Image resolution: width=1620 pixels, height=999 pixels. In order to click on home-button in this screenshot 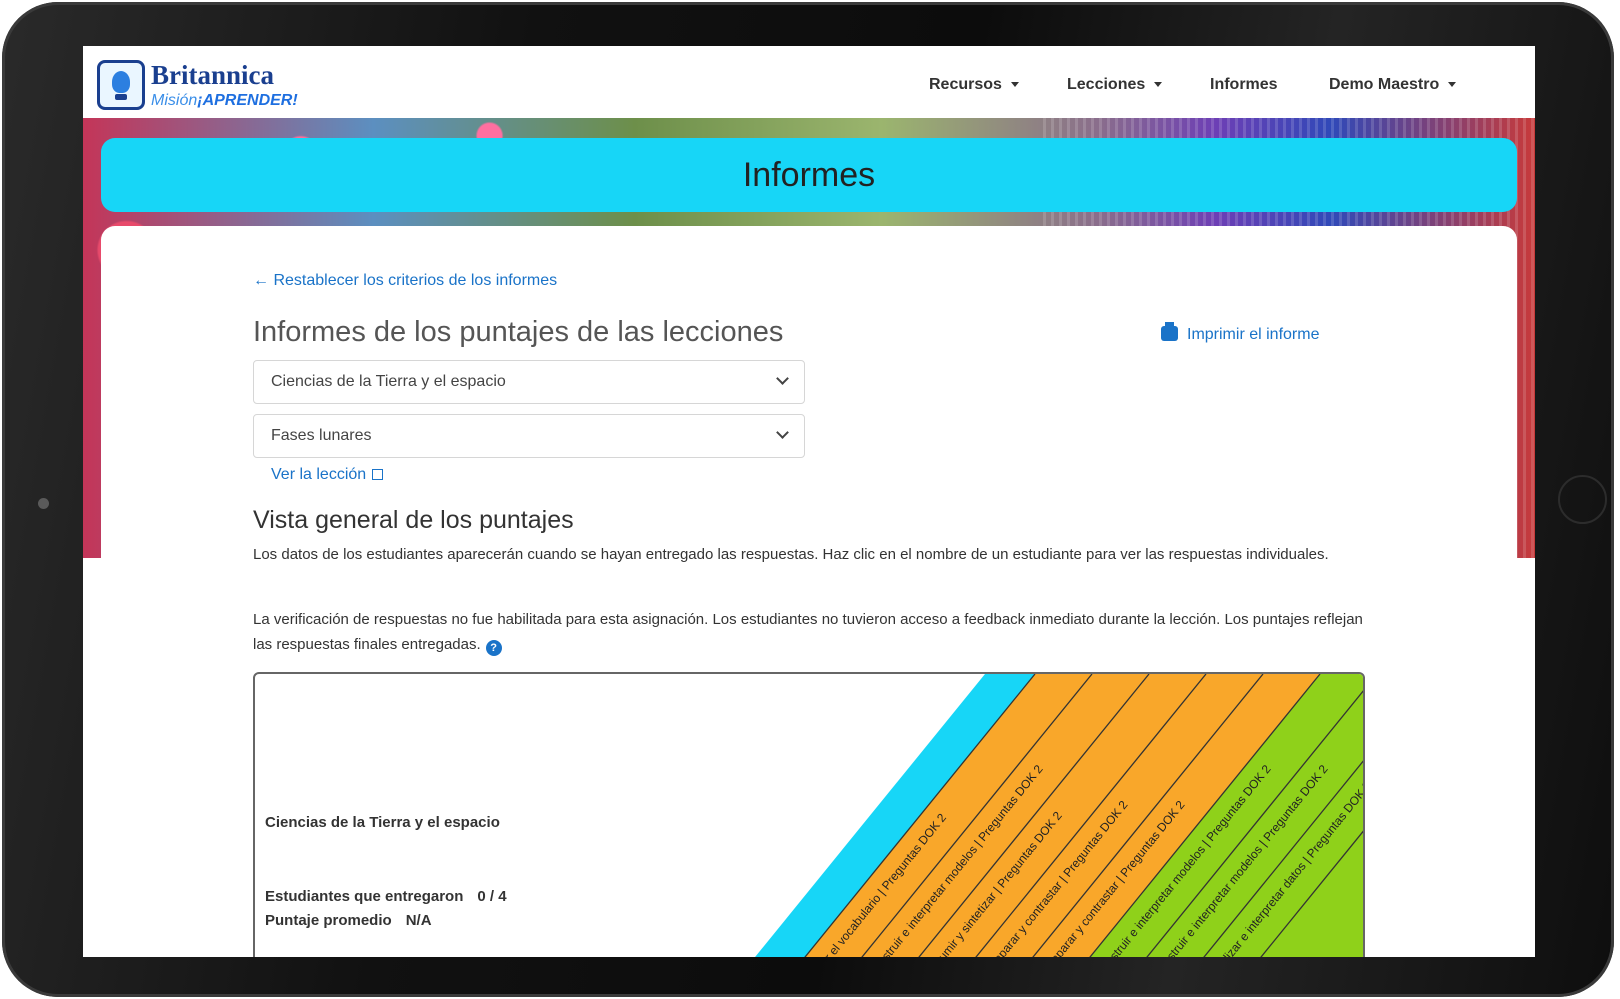, I will do `click(1582, 499)`.